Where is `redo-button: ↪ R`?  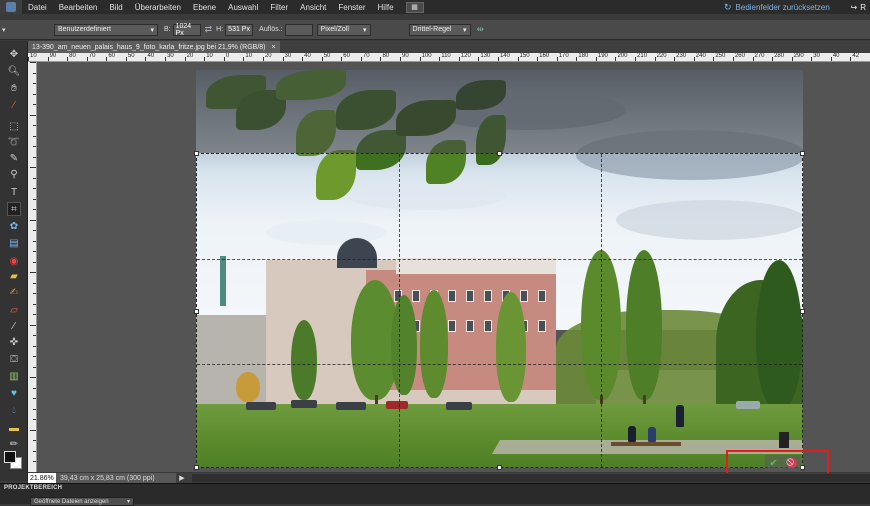
redo-button: ↪ R is located at coordinates (858, 7).